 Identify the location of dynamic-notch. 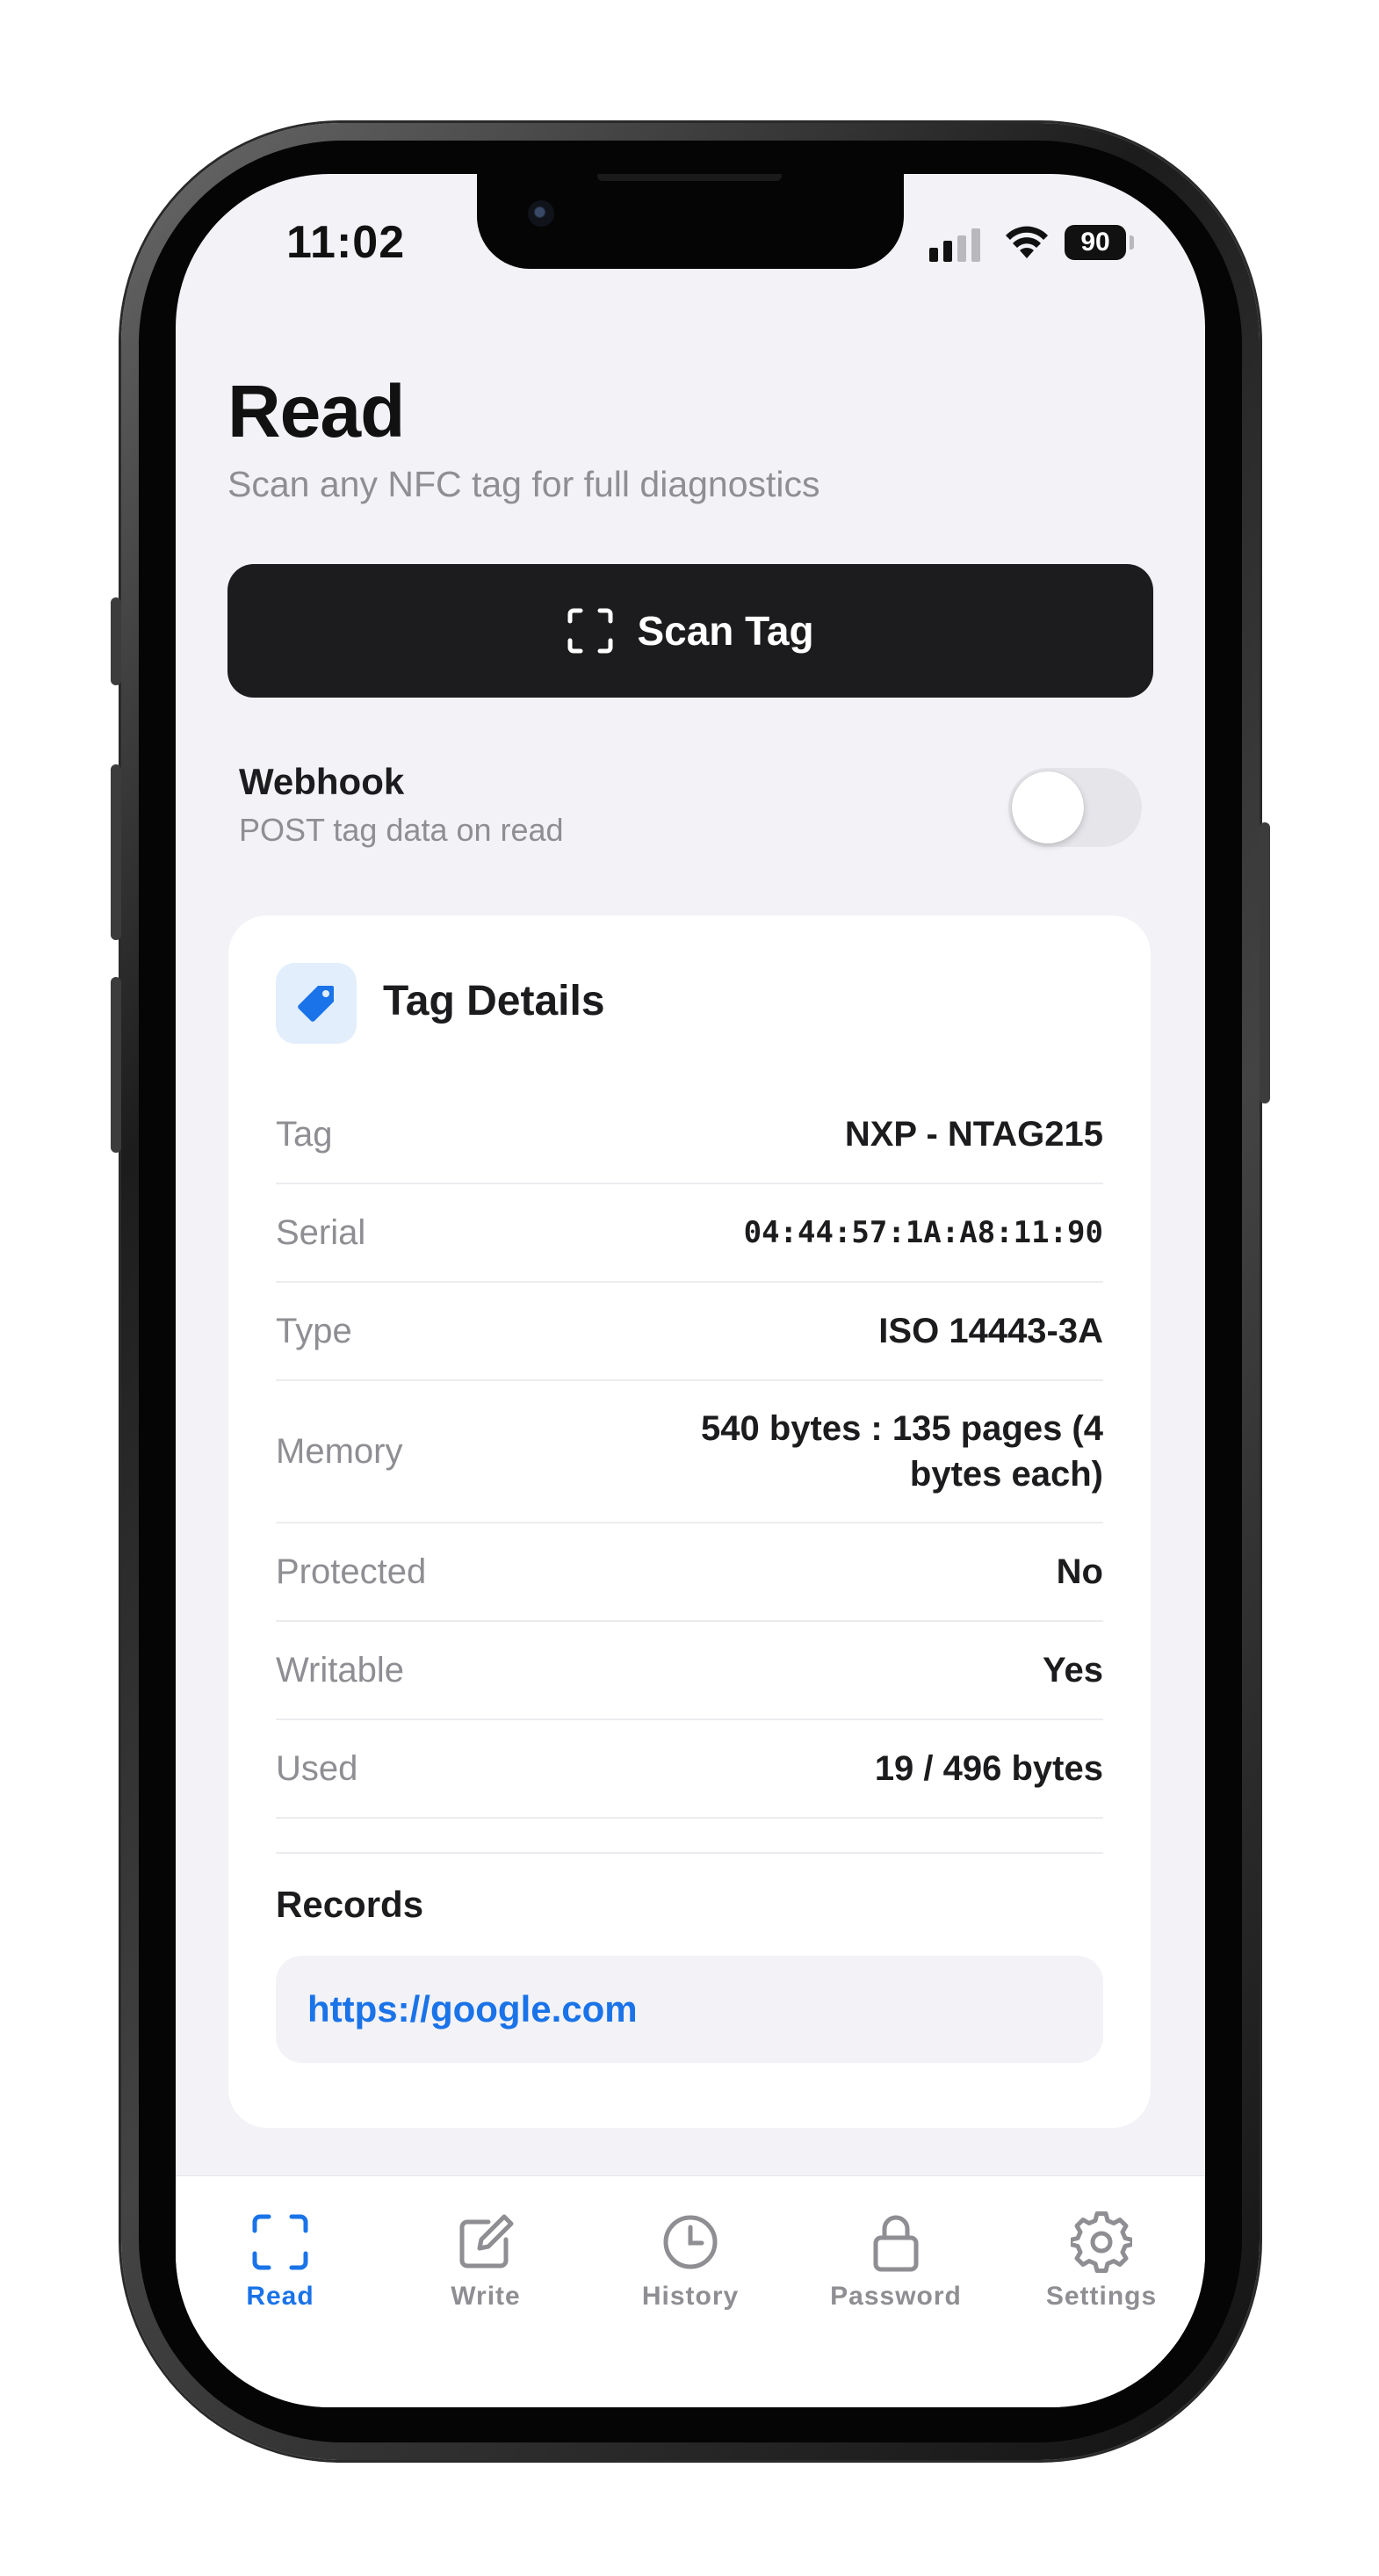
(690, 221).